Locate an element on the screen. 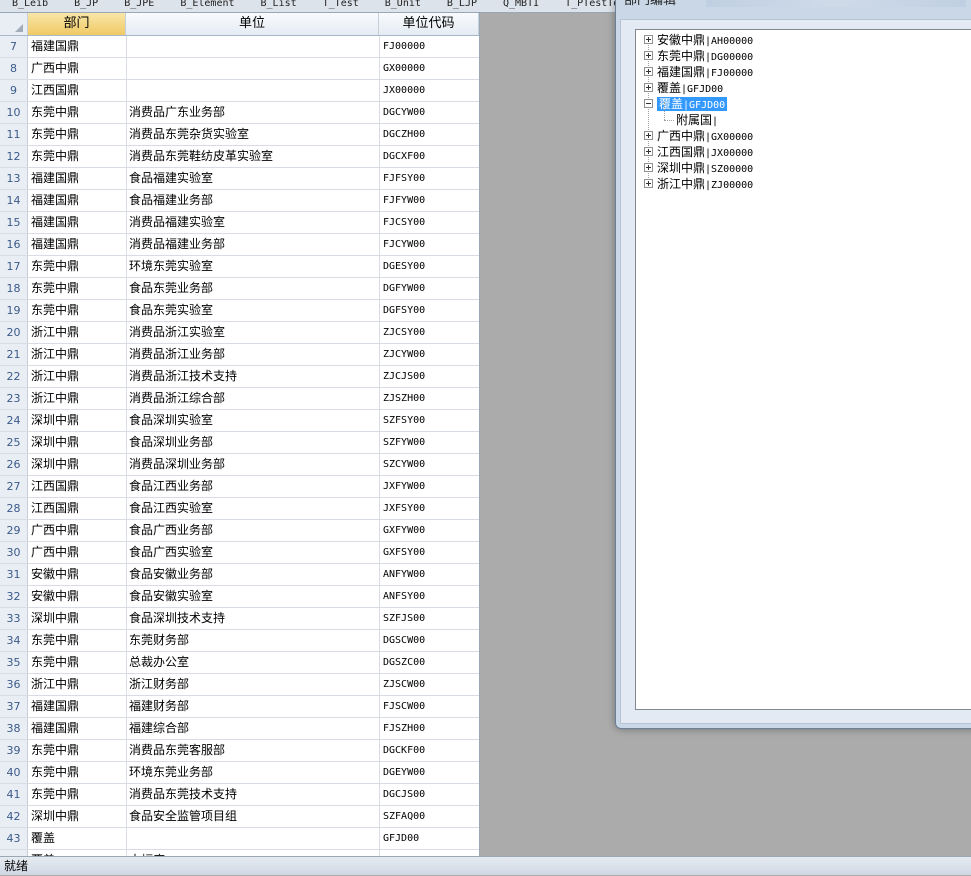  column-header-dept: 部门 is located at coordinates (77, 24).